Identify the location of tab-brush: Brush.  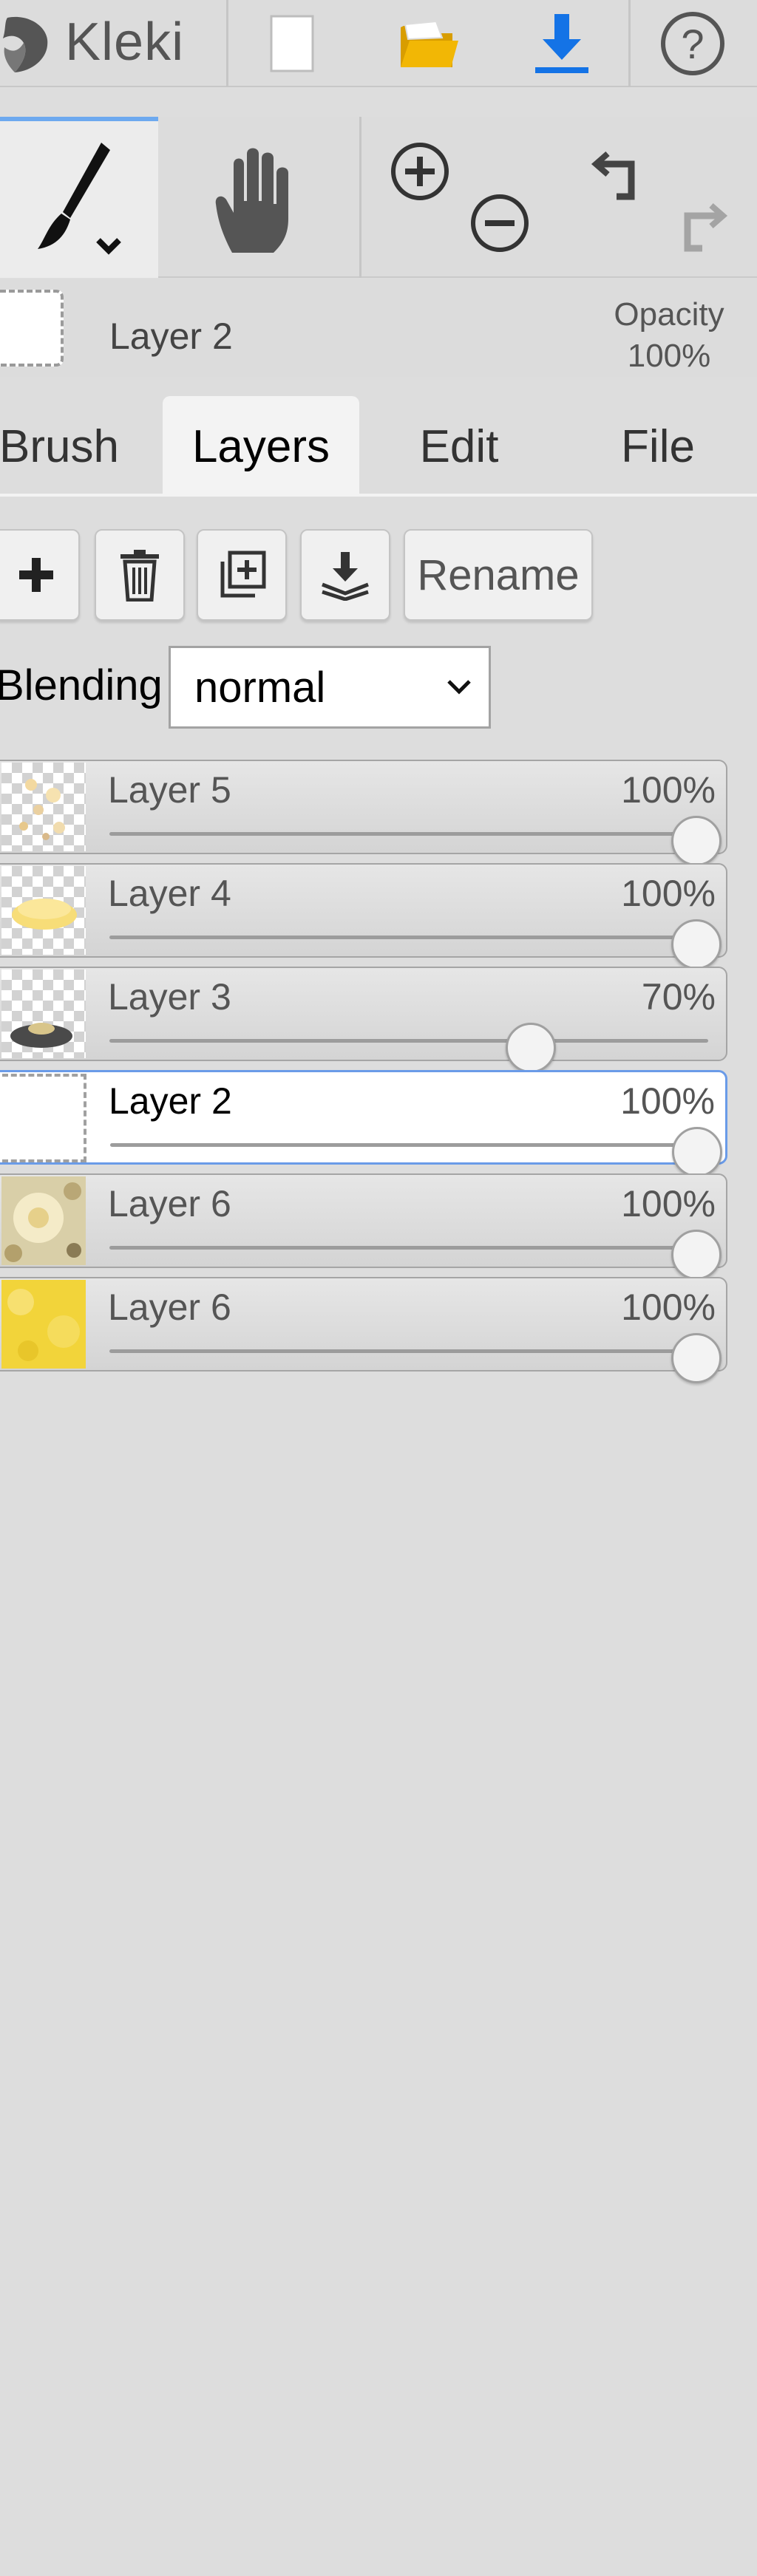
(66, 446).